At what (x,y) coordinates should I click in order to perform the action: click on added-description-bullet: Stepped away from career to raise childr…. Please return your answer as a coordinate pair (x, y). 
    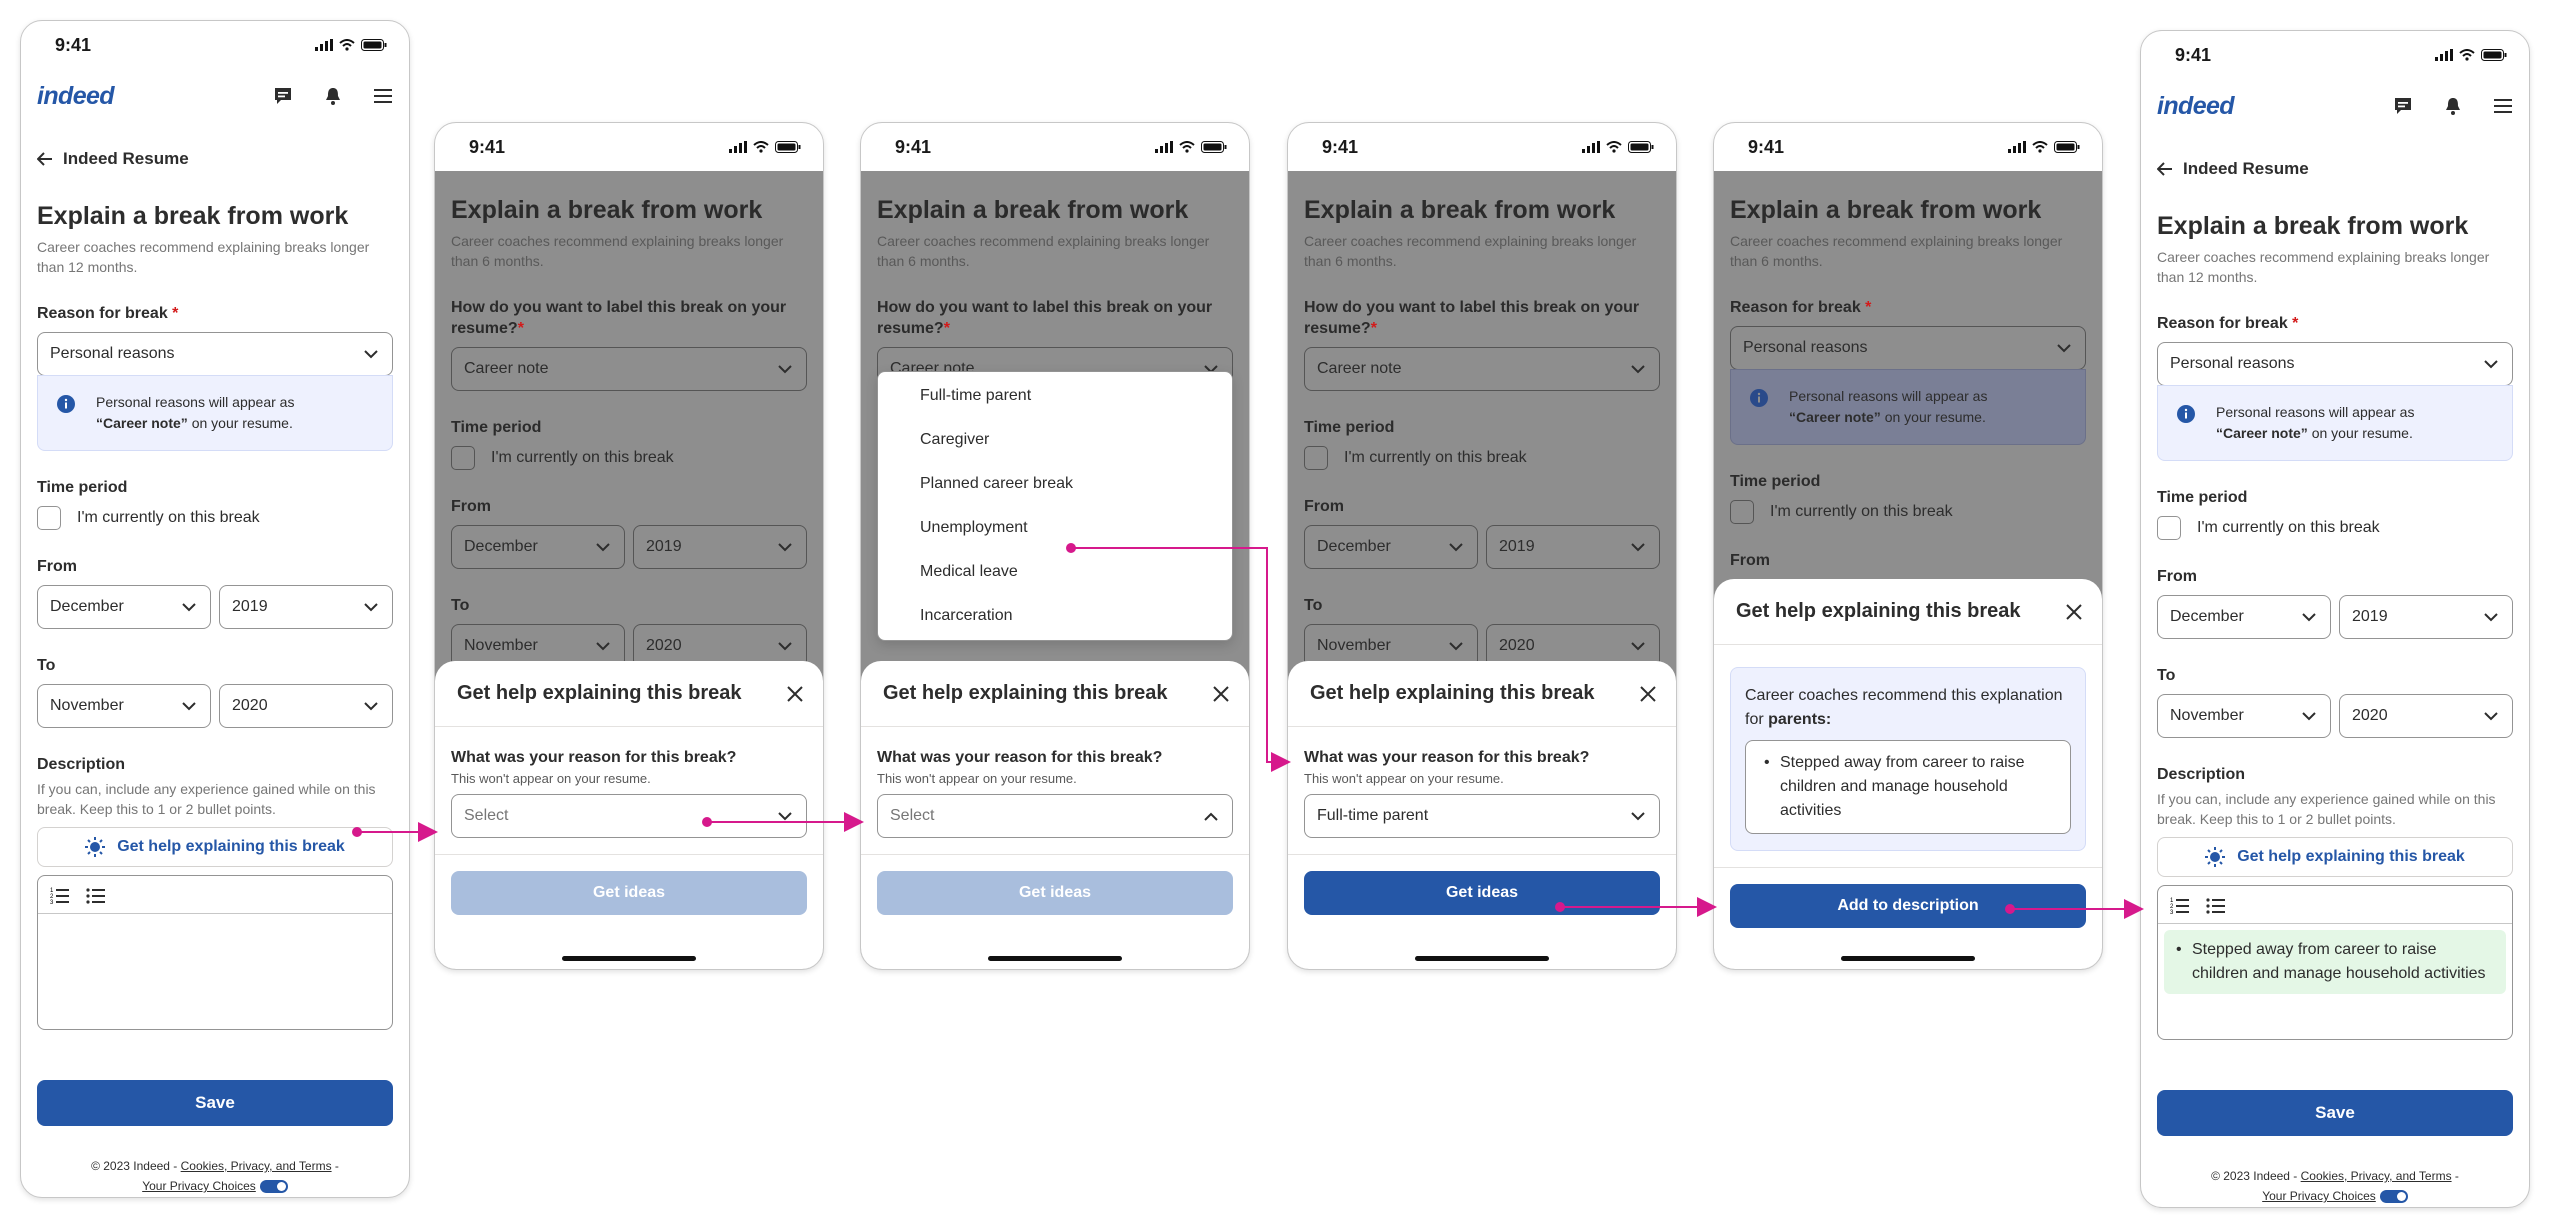
    Looking at the image, I should click on (2335, 962).